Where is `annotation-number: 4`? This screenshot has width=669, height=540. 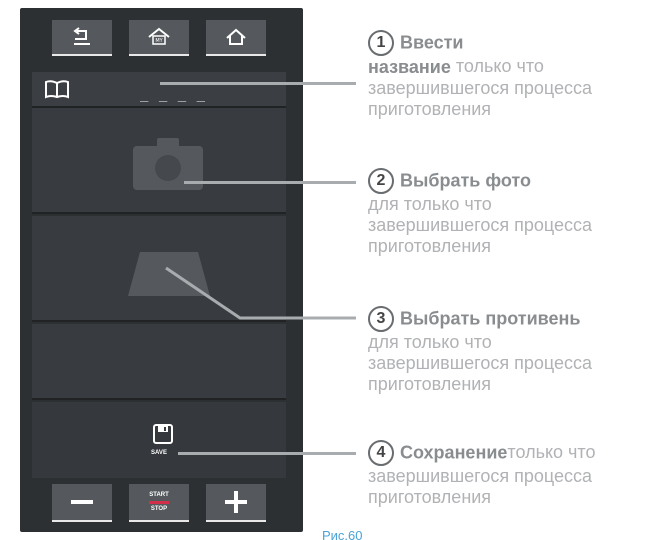 annotation-number: 4 is located at coordinates (381, 453).